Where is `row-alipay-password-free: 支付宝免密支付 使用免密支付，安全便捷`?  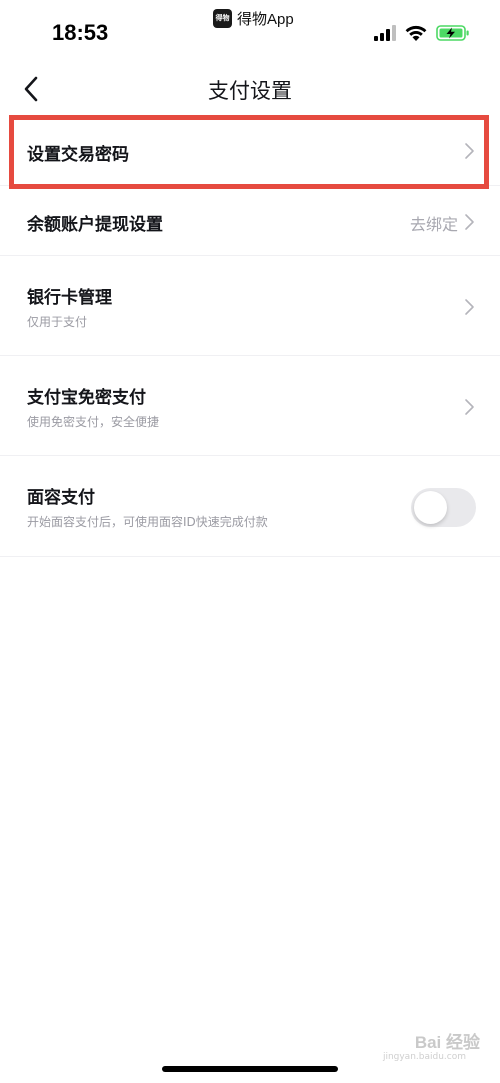
row-alipay-password-free: 支付宝免密支付 使用免密支付，安全便捷 is located at coordinates (250, 406).